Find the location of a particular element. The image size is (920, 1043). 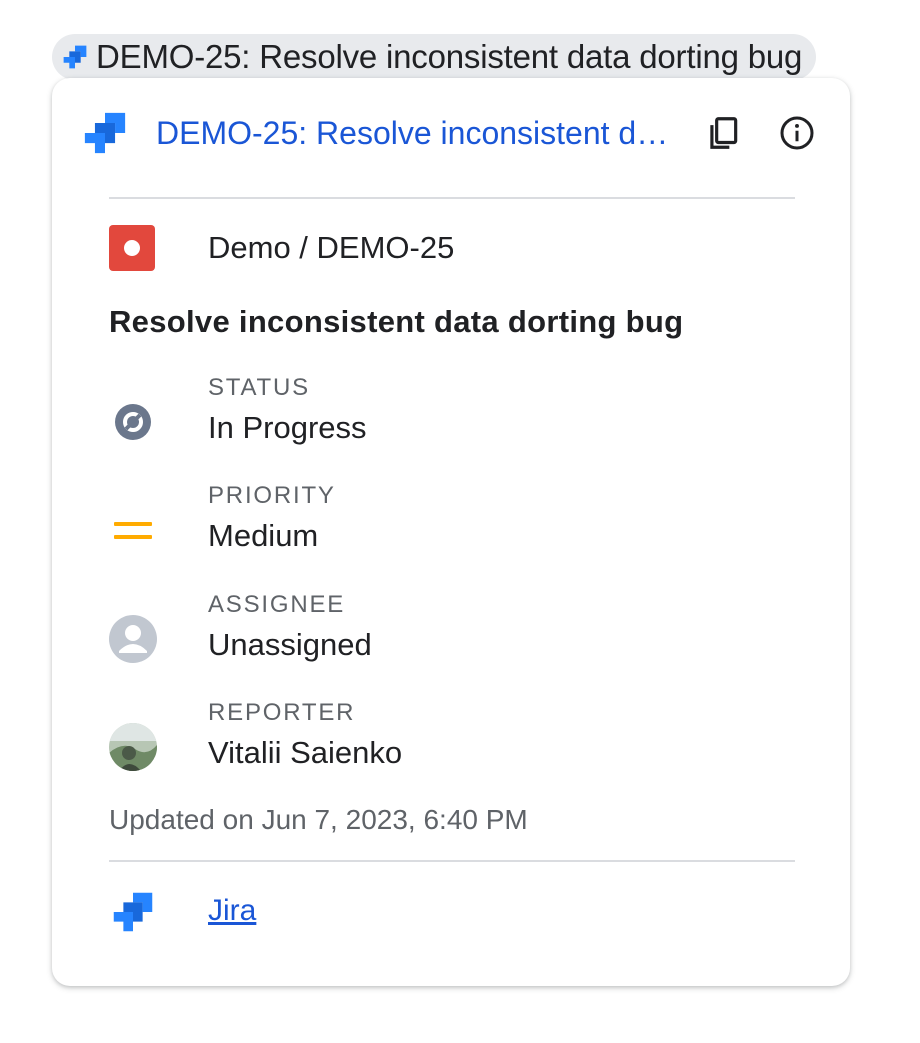

copy-link-button is located at coordinates (723, 133).